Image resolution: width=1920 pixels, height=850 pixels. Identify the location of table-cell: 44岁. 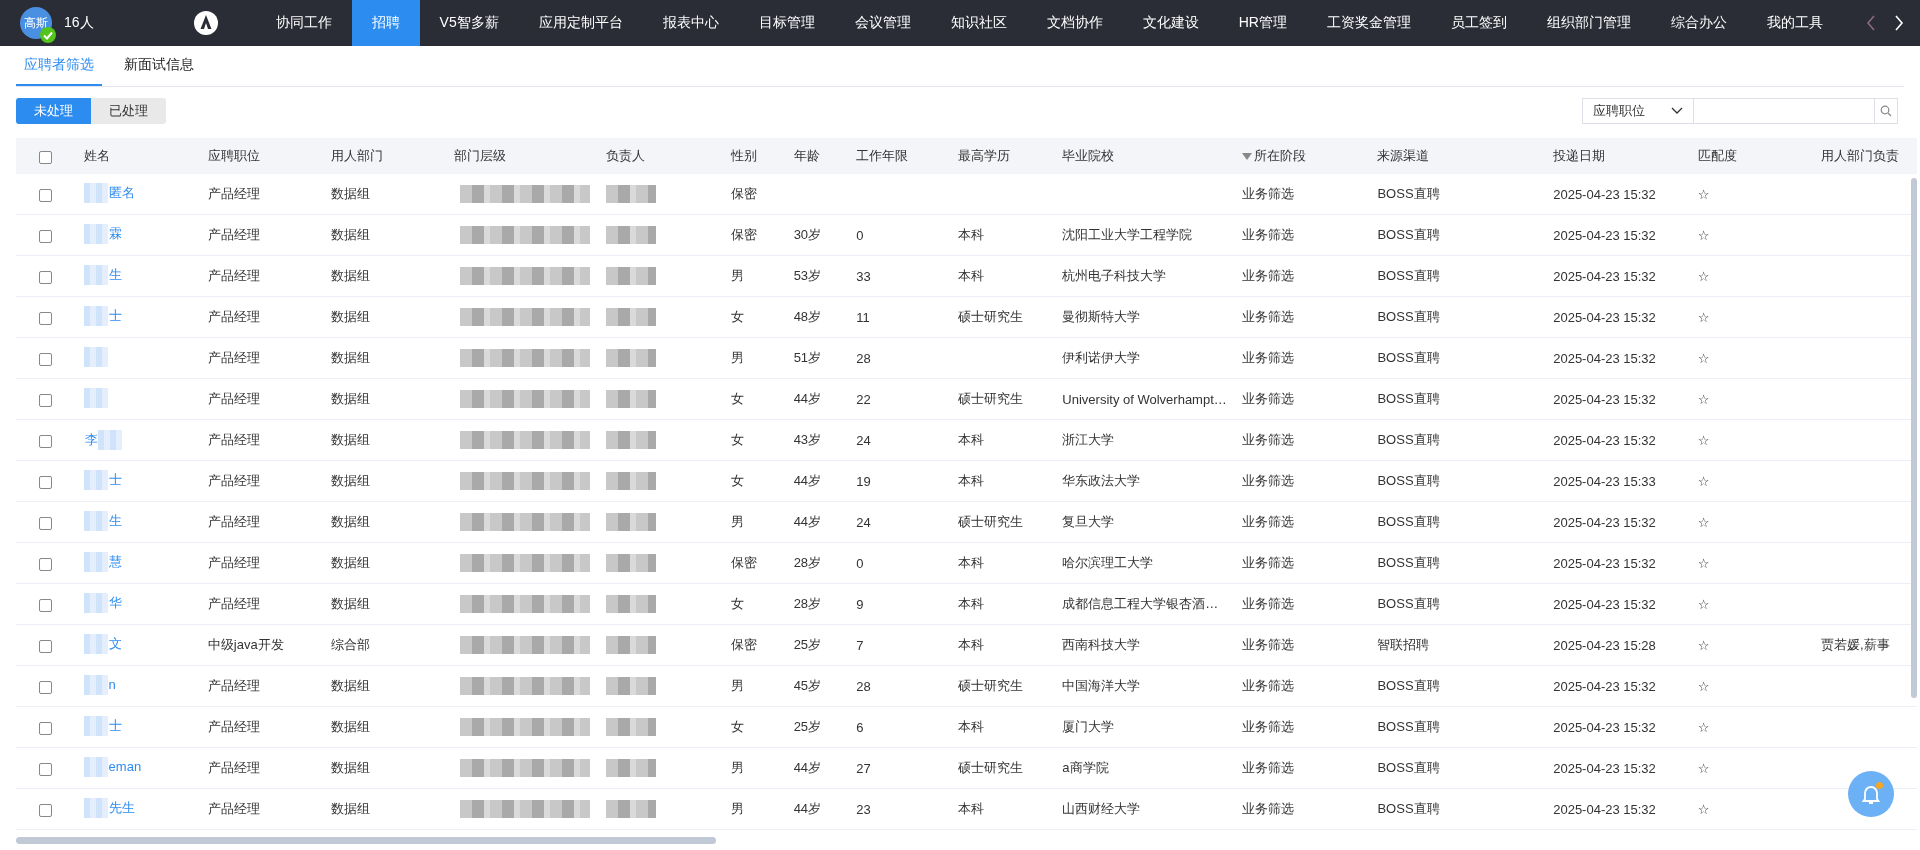
(807, 767).